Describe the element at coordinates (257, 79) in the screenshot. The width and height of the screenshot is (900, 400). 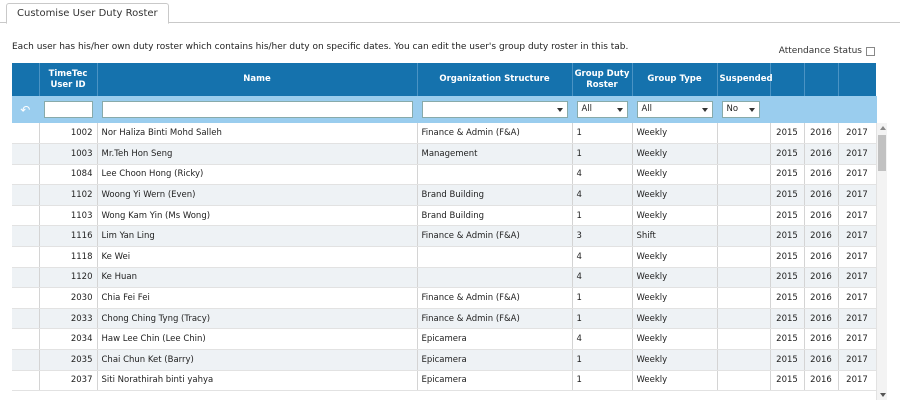
I see `header-name: Name` at that location.